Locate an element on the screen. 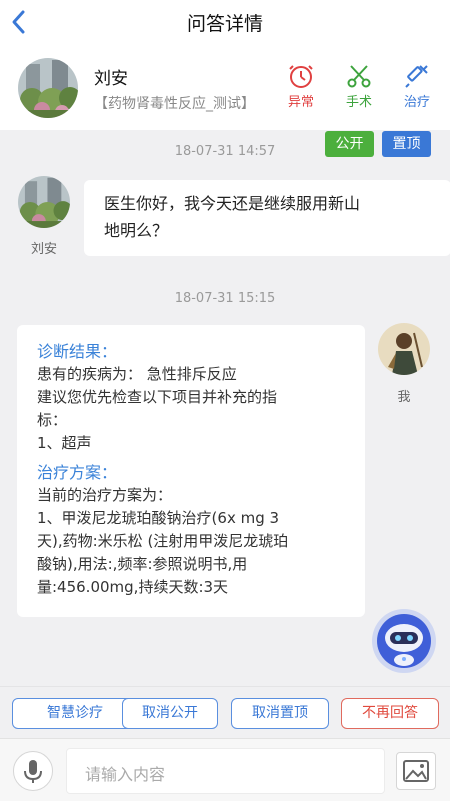 This screenshot has width=450, height=801. message-line: 地明么？ is located at coordinates (136, 230).